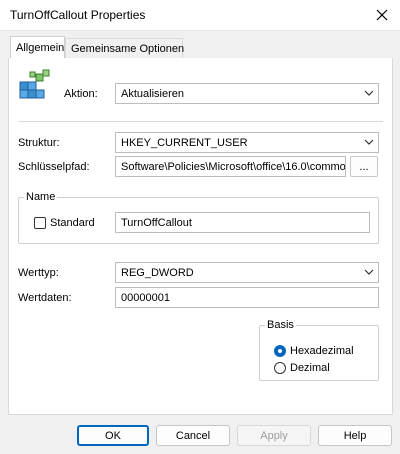  Describe the element at coordinates (322, 351) in the screenshot. I see `hexadecimal-label: Hexadezimal` at that location.